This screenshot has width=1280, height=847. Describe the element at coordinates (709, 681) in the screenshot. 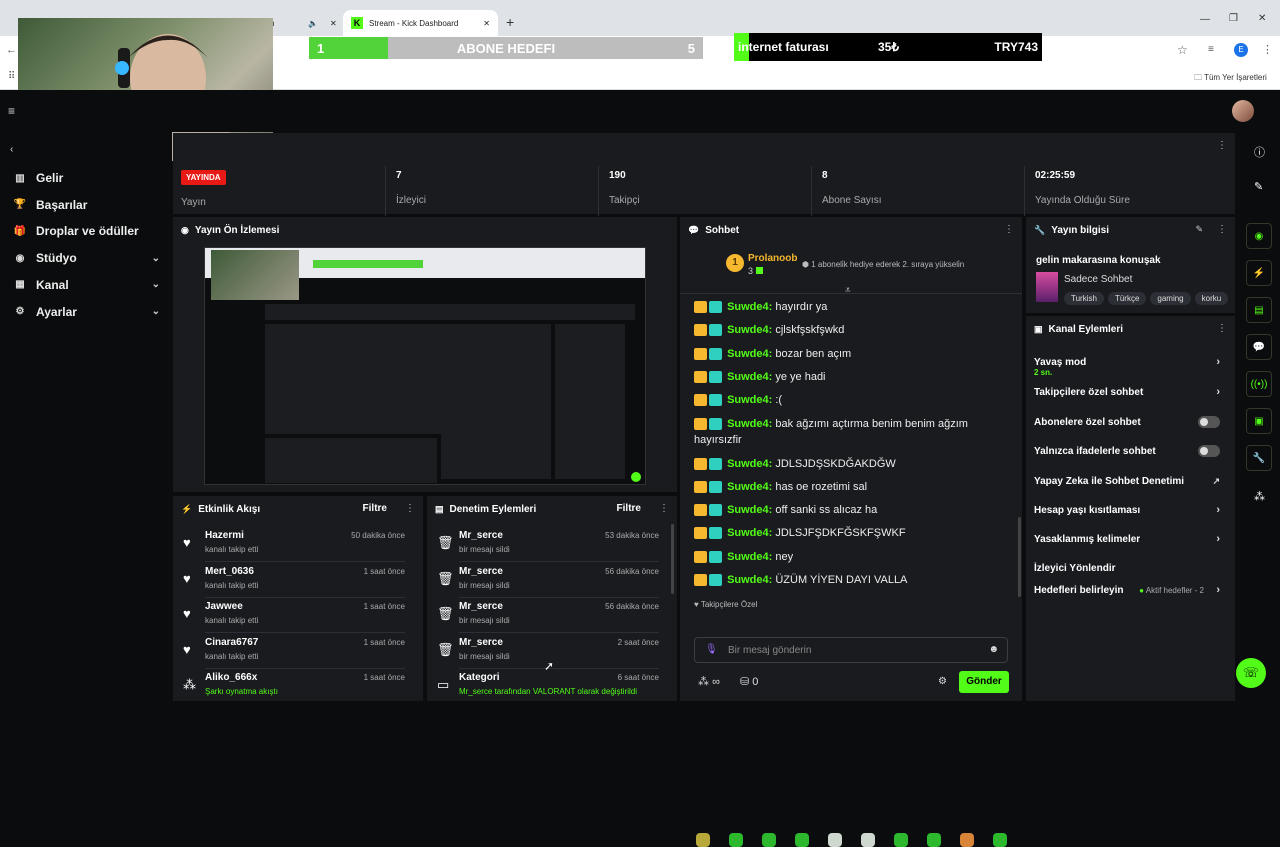

I see `kick-points-icon: ⁂ ∞` at that location.